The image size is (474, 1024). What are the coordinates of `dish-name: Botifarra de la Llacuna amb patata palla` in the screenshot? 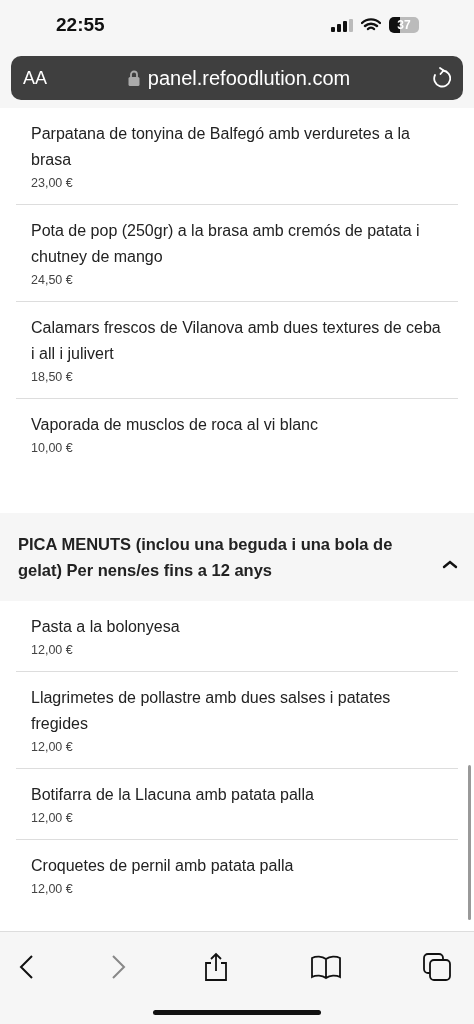 It's located at (173, 795).